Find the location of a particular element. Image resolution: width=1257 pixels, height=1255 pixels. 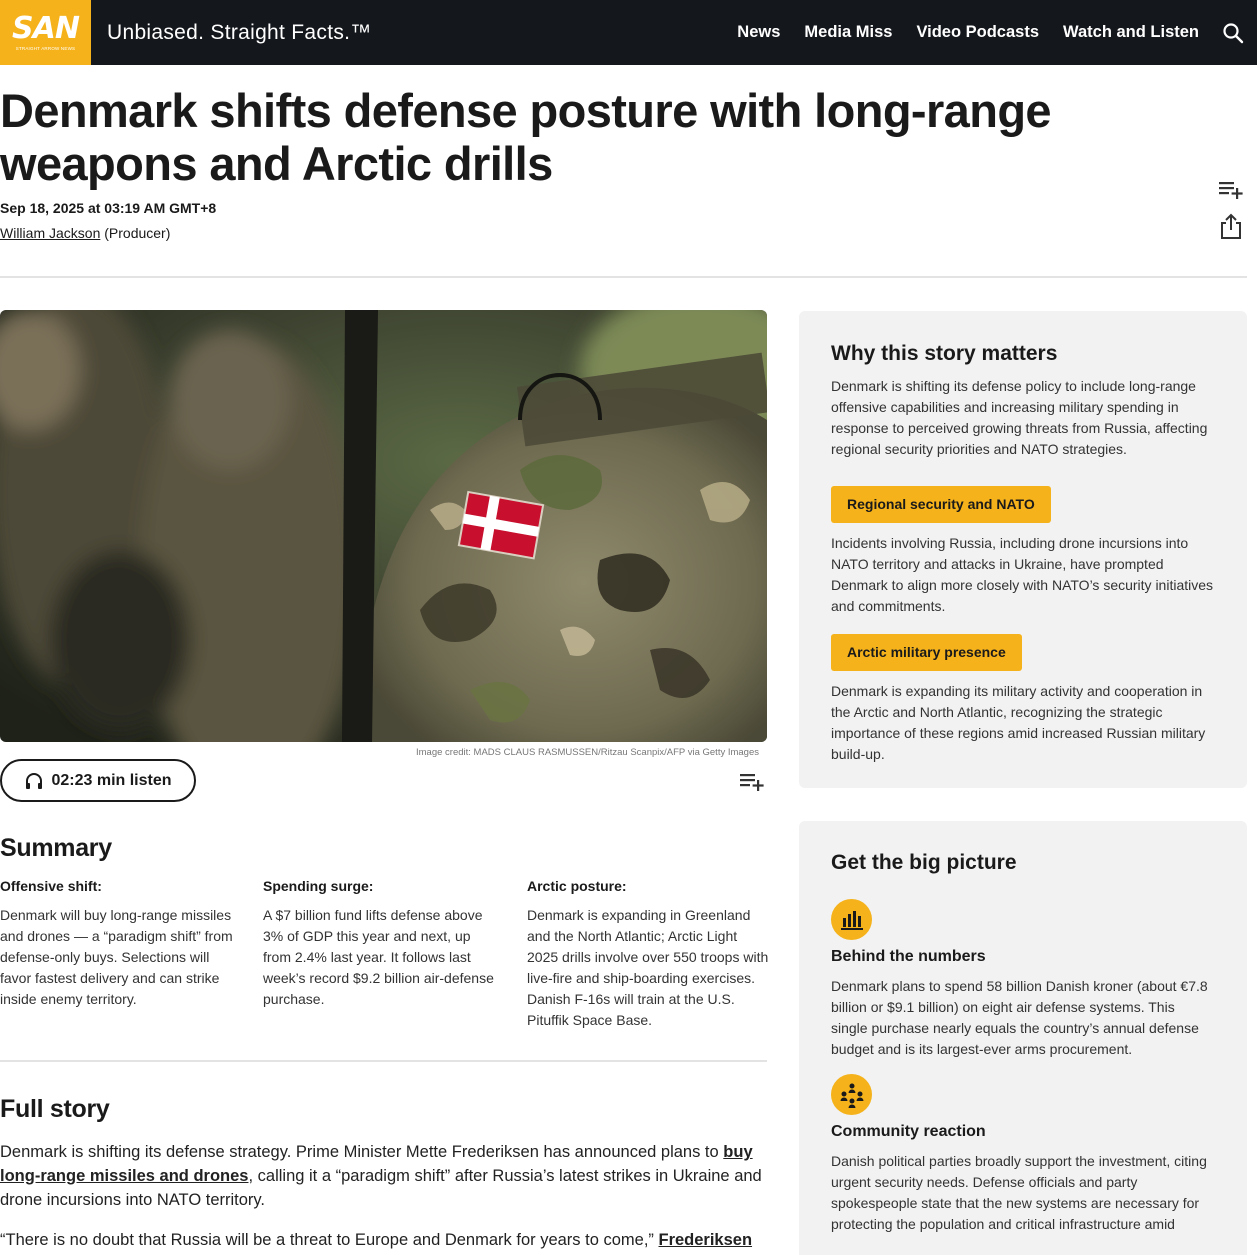

big-picture-item-title: Behind the numbers is located at coordinates (908, 956).